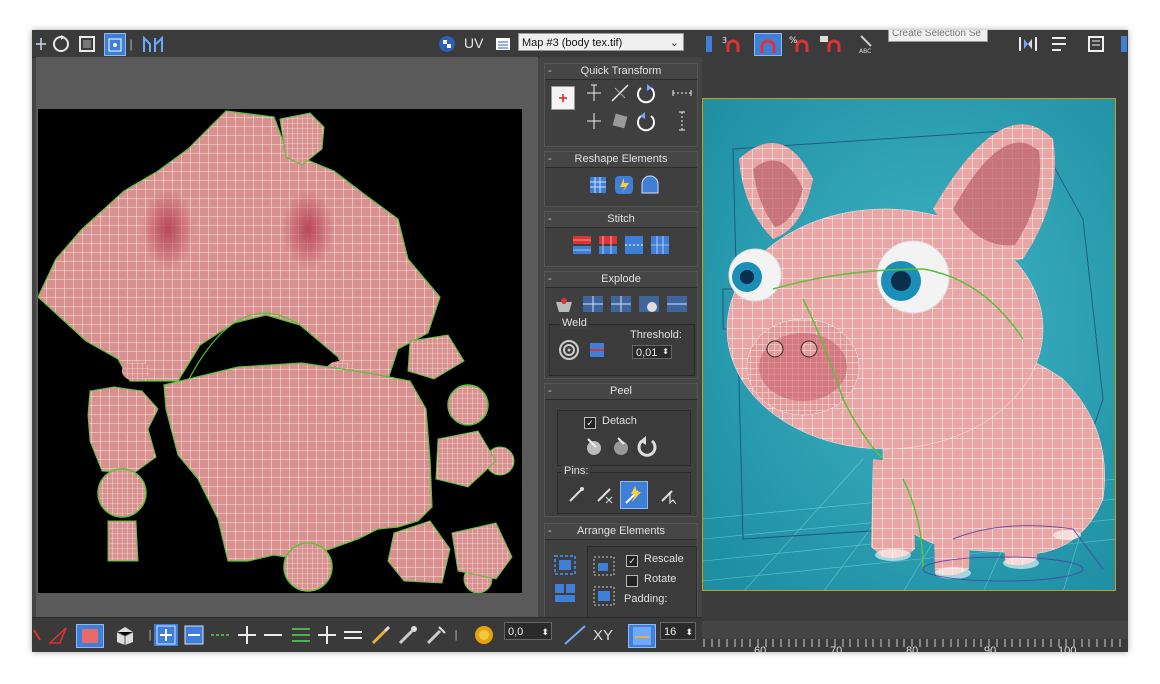  I want to click on mirror-tool-icon, so click(1028, 43).